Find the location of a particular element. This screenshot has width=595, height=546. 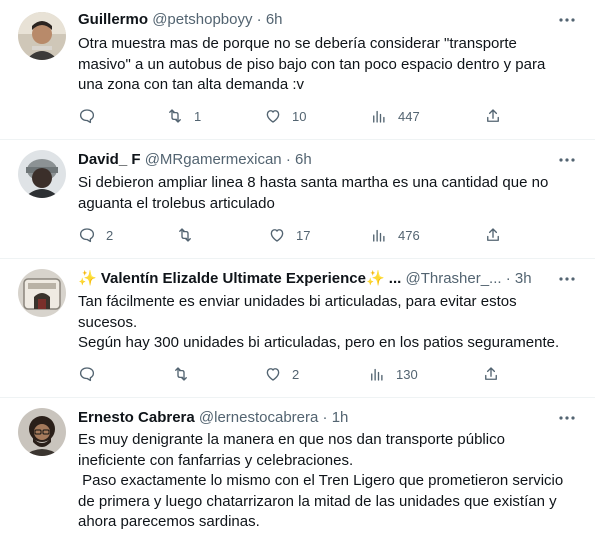

like-button: 2 is located at coordinates (281, 374).